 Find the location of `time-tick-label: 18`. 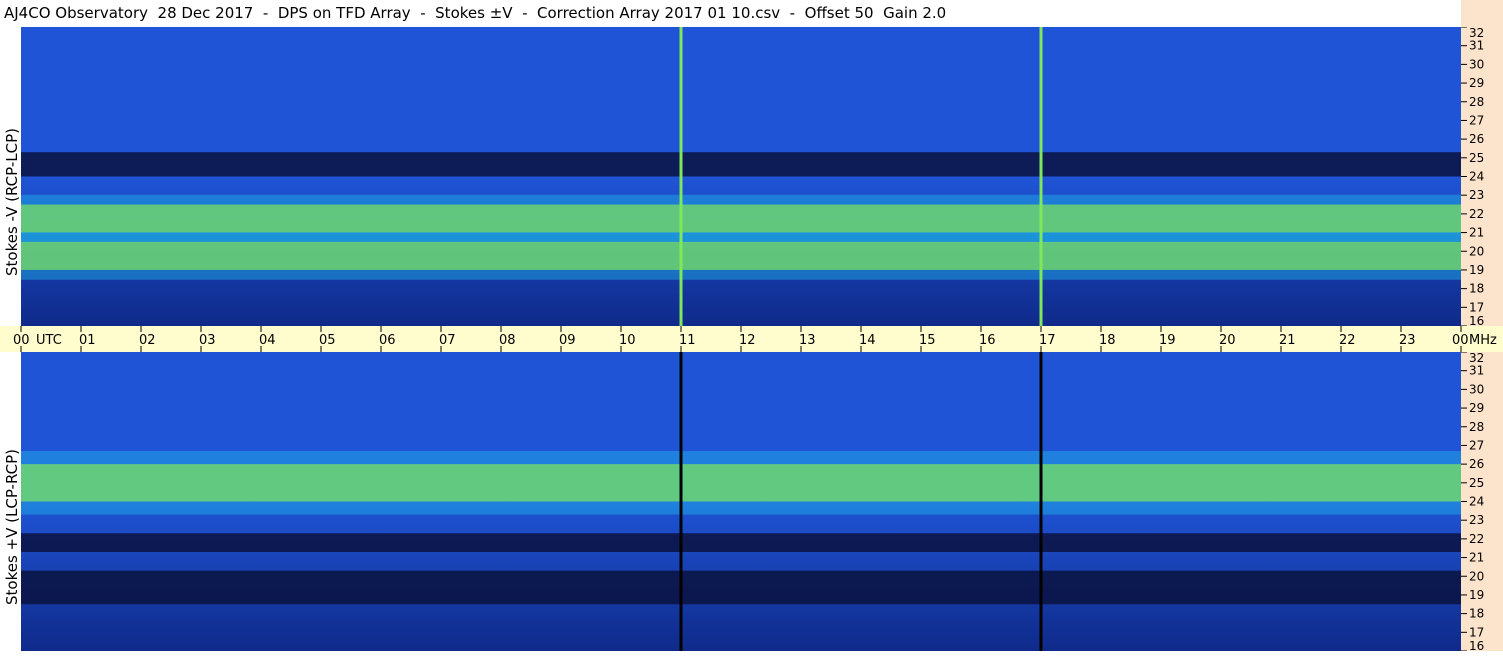

time-tick-label: 18 is located at coordinates (1107, 340).